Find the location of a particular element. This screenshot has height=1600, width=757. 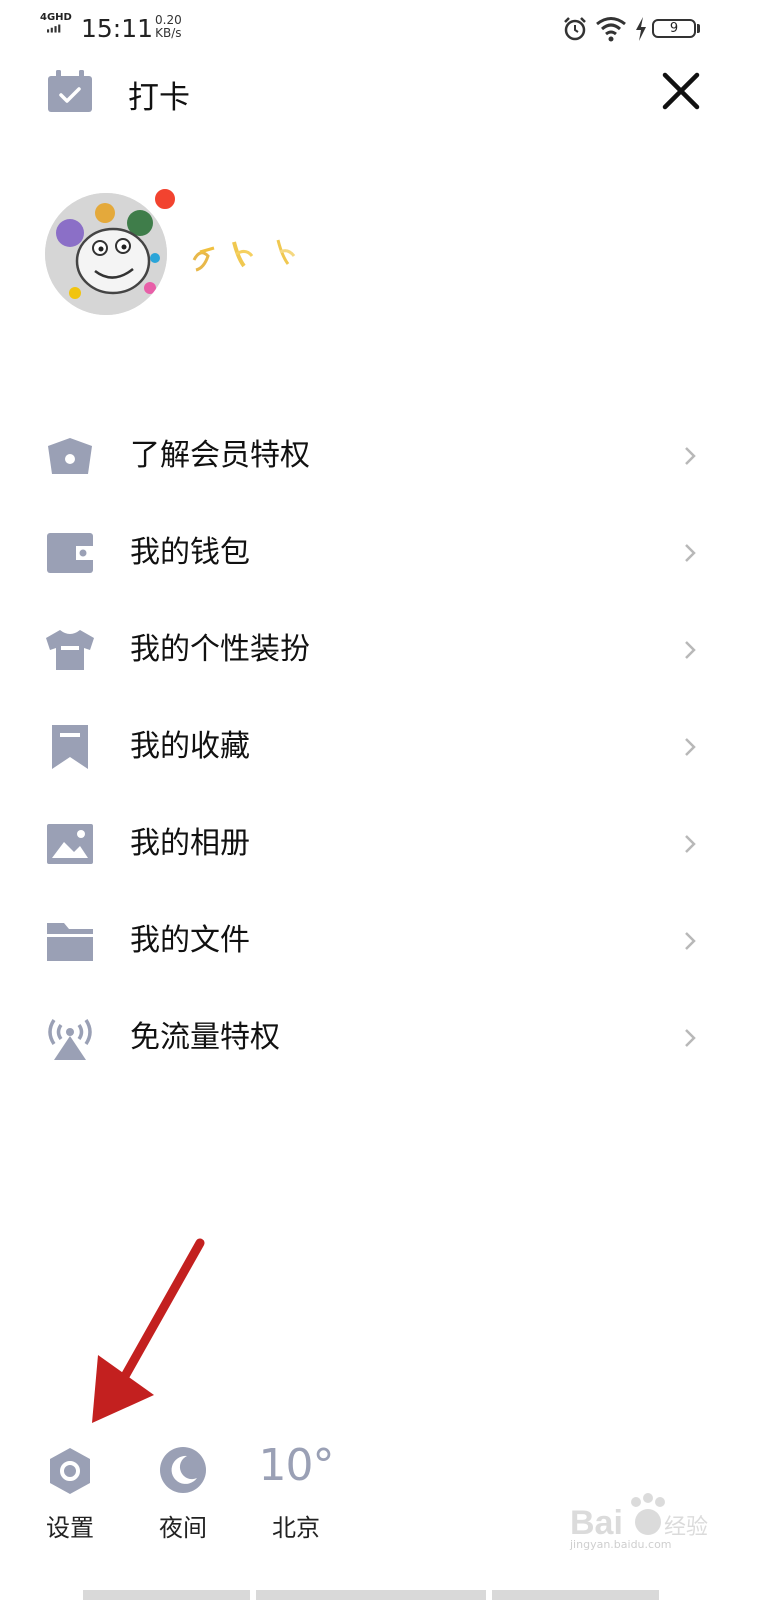

red-arrow-annotation is located at coordinates (148, 1330).